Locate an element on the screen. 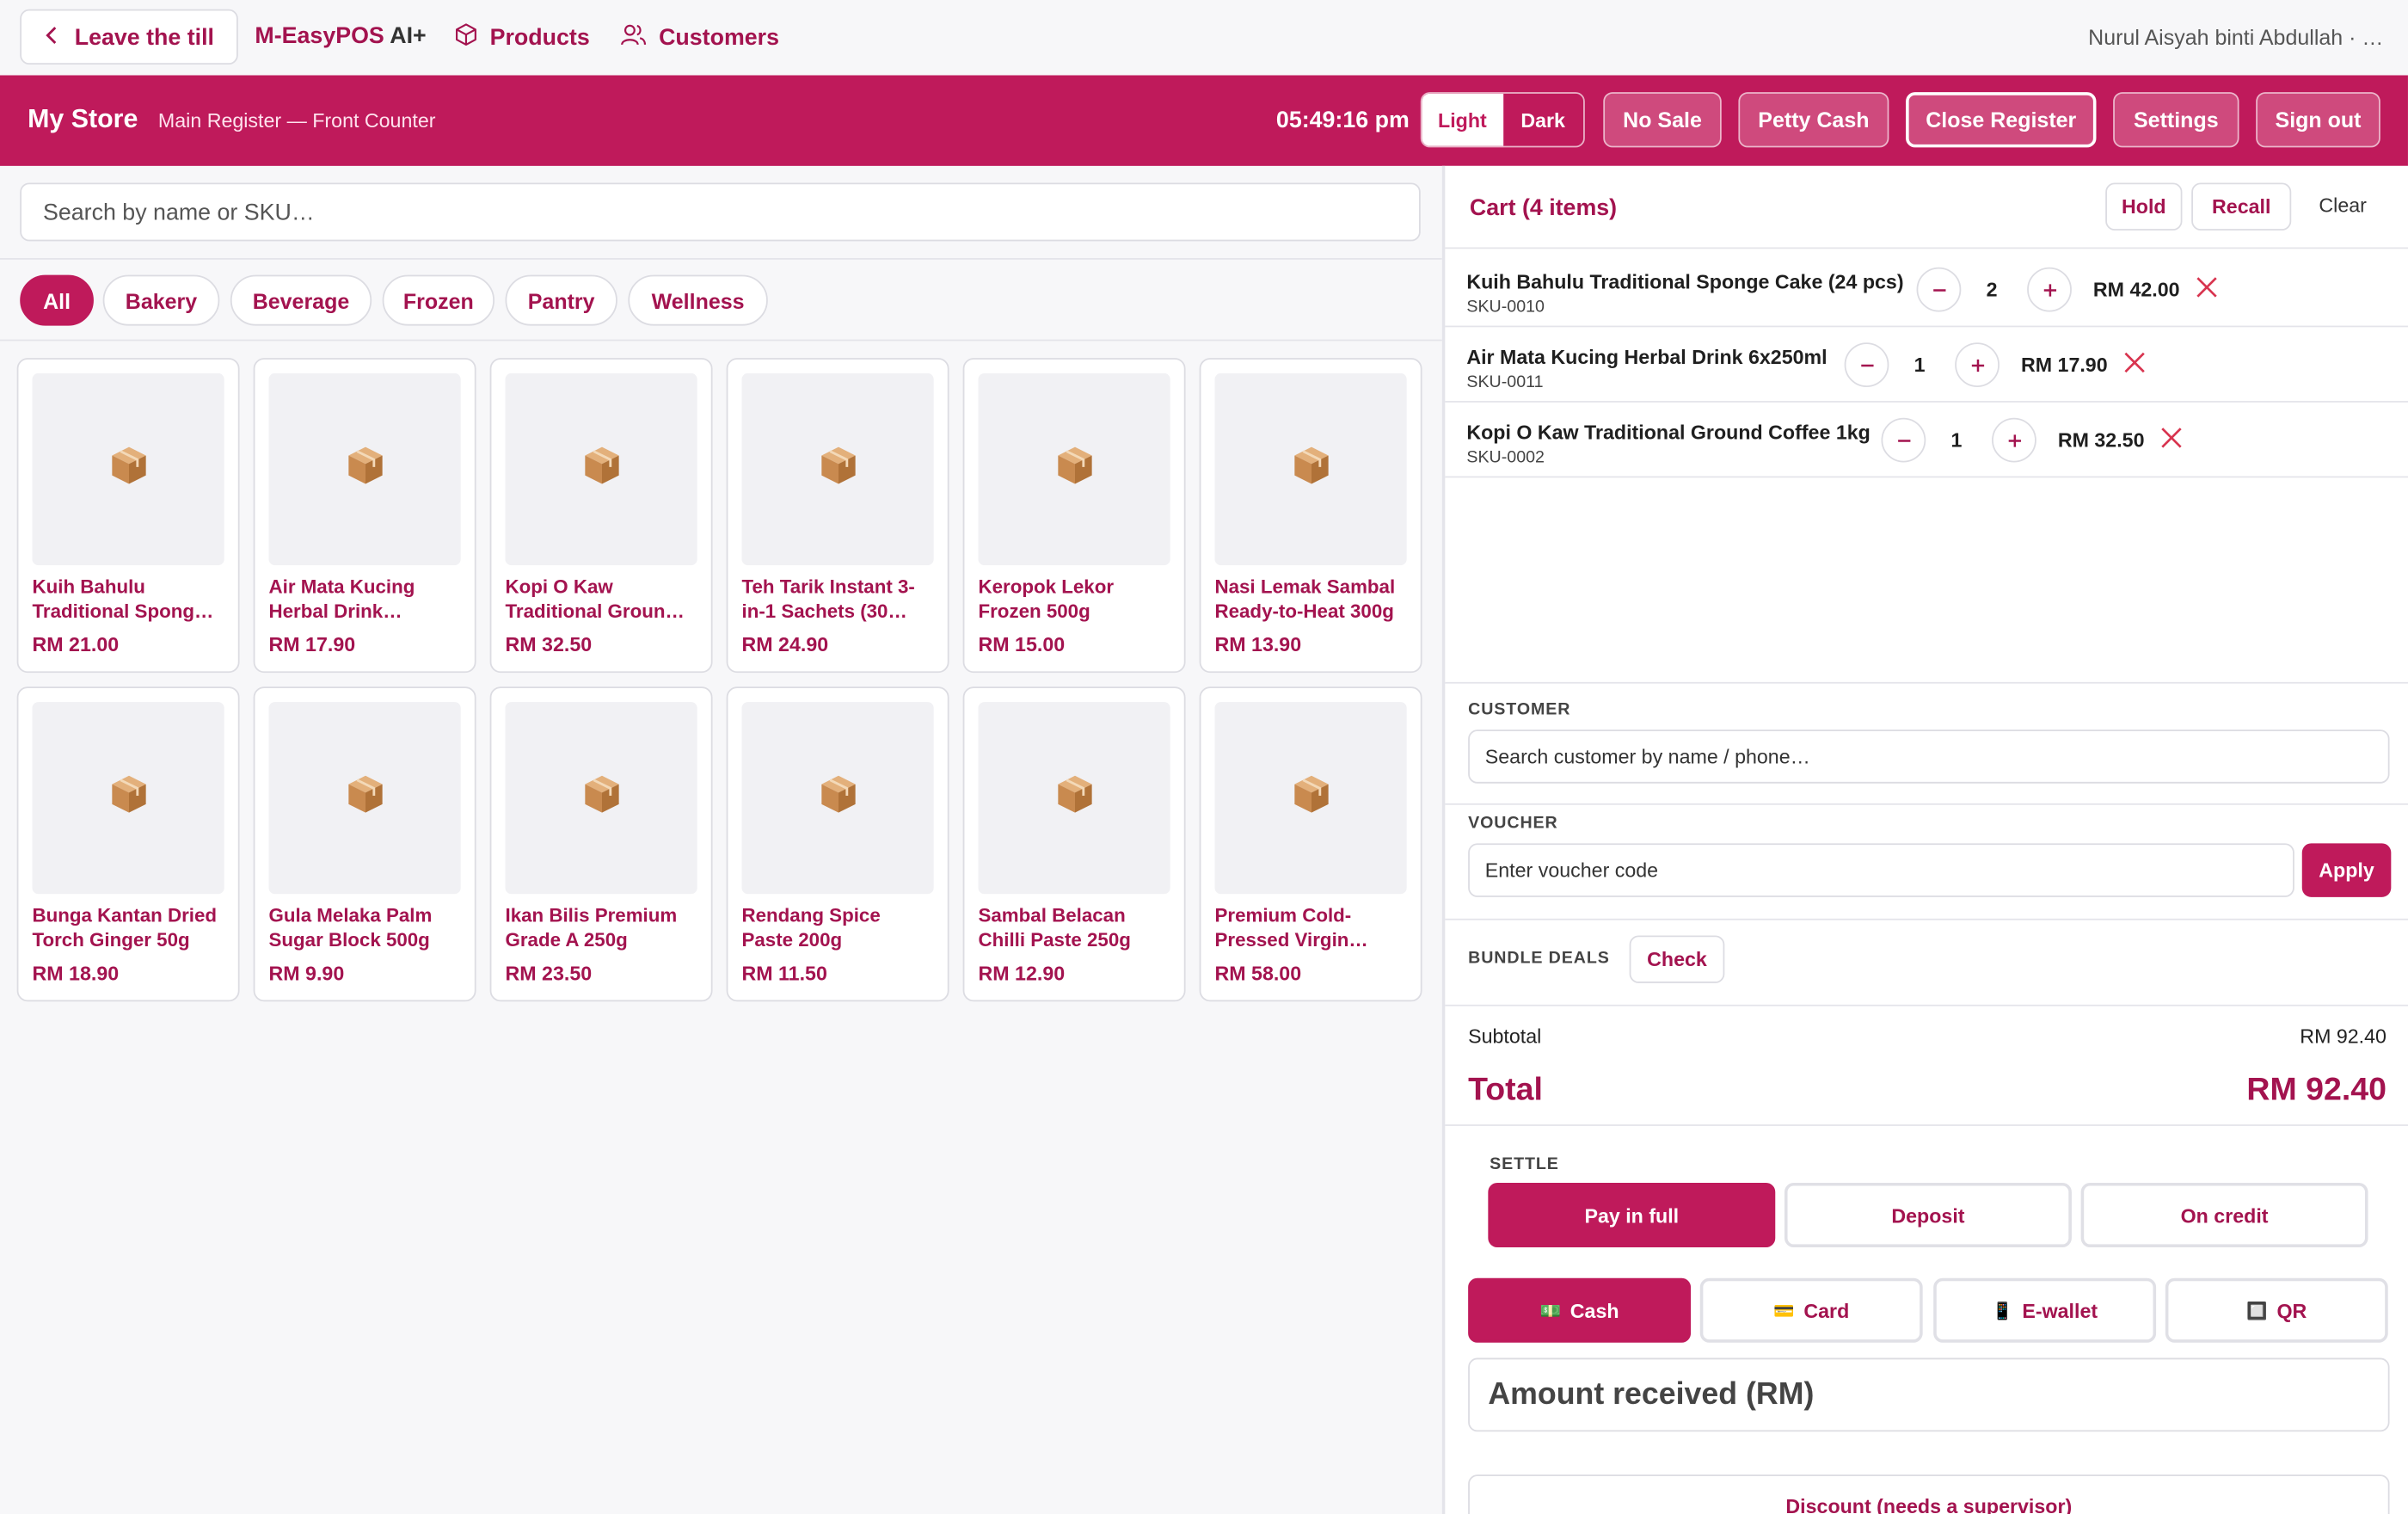 The width and height of the screenshot is (2408, 1514). product-price: RM 23.50 is located at coordinates (549, 973).